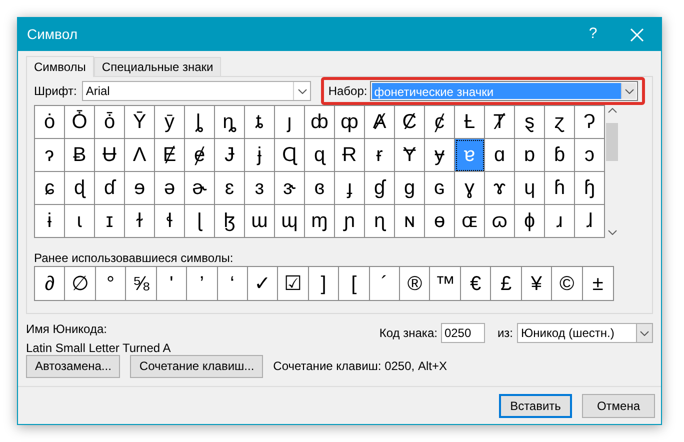 The image size is (684, 442). What do you see at coordinates (230, 155) in the screenshot?
I see `symbol-cell: Ɉ` at bounding box center [230, 155].